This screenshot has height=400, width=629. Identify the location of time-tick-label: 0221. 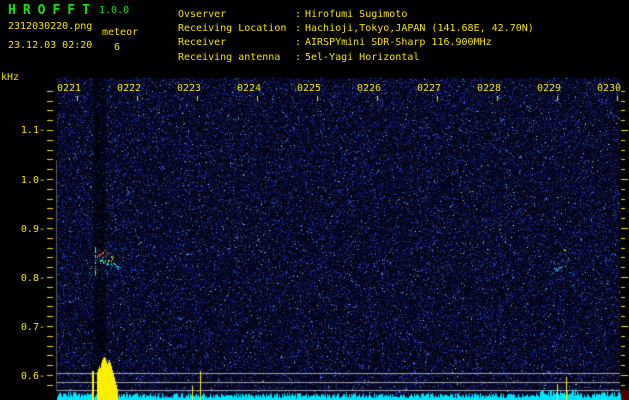
(69, 88).